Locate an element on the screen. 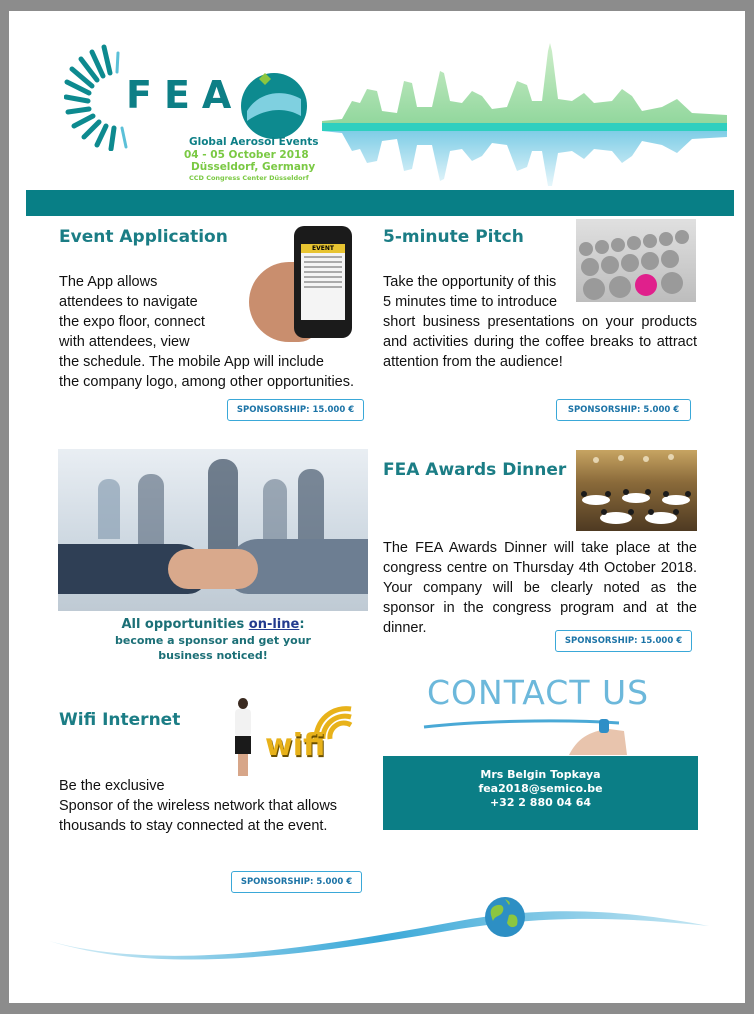 The image size is (754, 1014). woman-head is located at coordinates (243, 703).